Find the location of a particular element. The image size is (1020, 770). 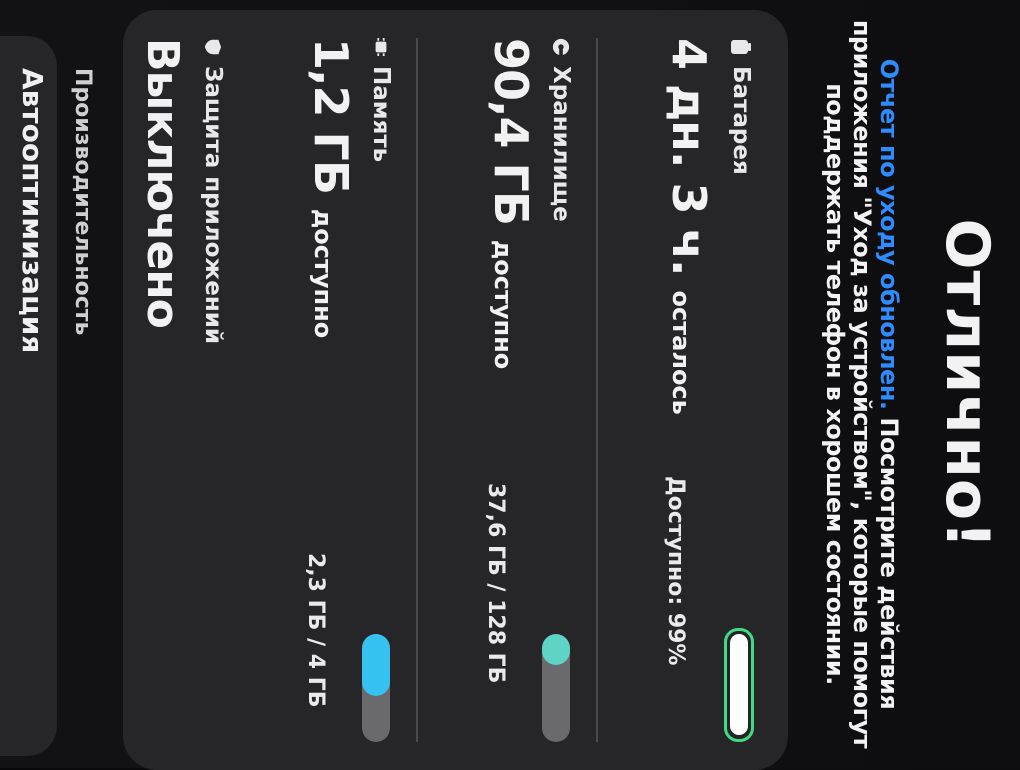

app-protection-row: Защита приложений Выключено is located at coordinates (185, 390).